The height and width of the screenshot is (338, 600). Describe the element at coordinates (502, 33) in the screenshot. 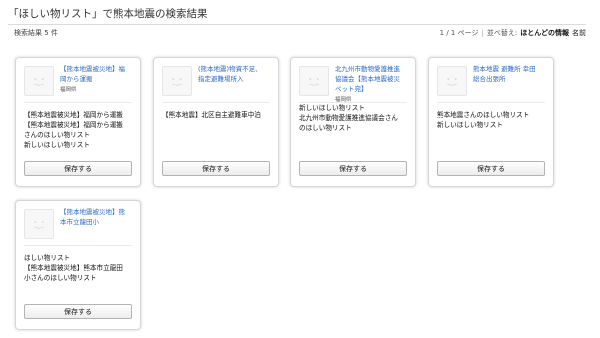

I see `sort-label: 並べ替え:` at that location.